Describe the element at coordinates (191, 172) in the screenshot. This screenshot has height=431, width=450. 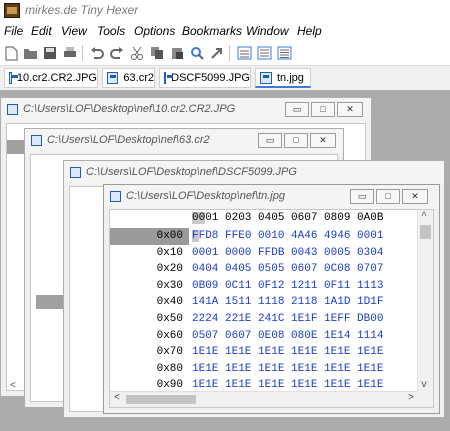
I see `window-title: C:\Users\LOF\Desktop\nef\DSCF5099.JPG` at that location.